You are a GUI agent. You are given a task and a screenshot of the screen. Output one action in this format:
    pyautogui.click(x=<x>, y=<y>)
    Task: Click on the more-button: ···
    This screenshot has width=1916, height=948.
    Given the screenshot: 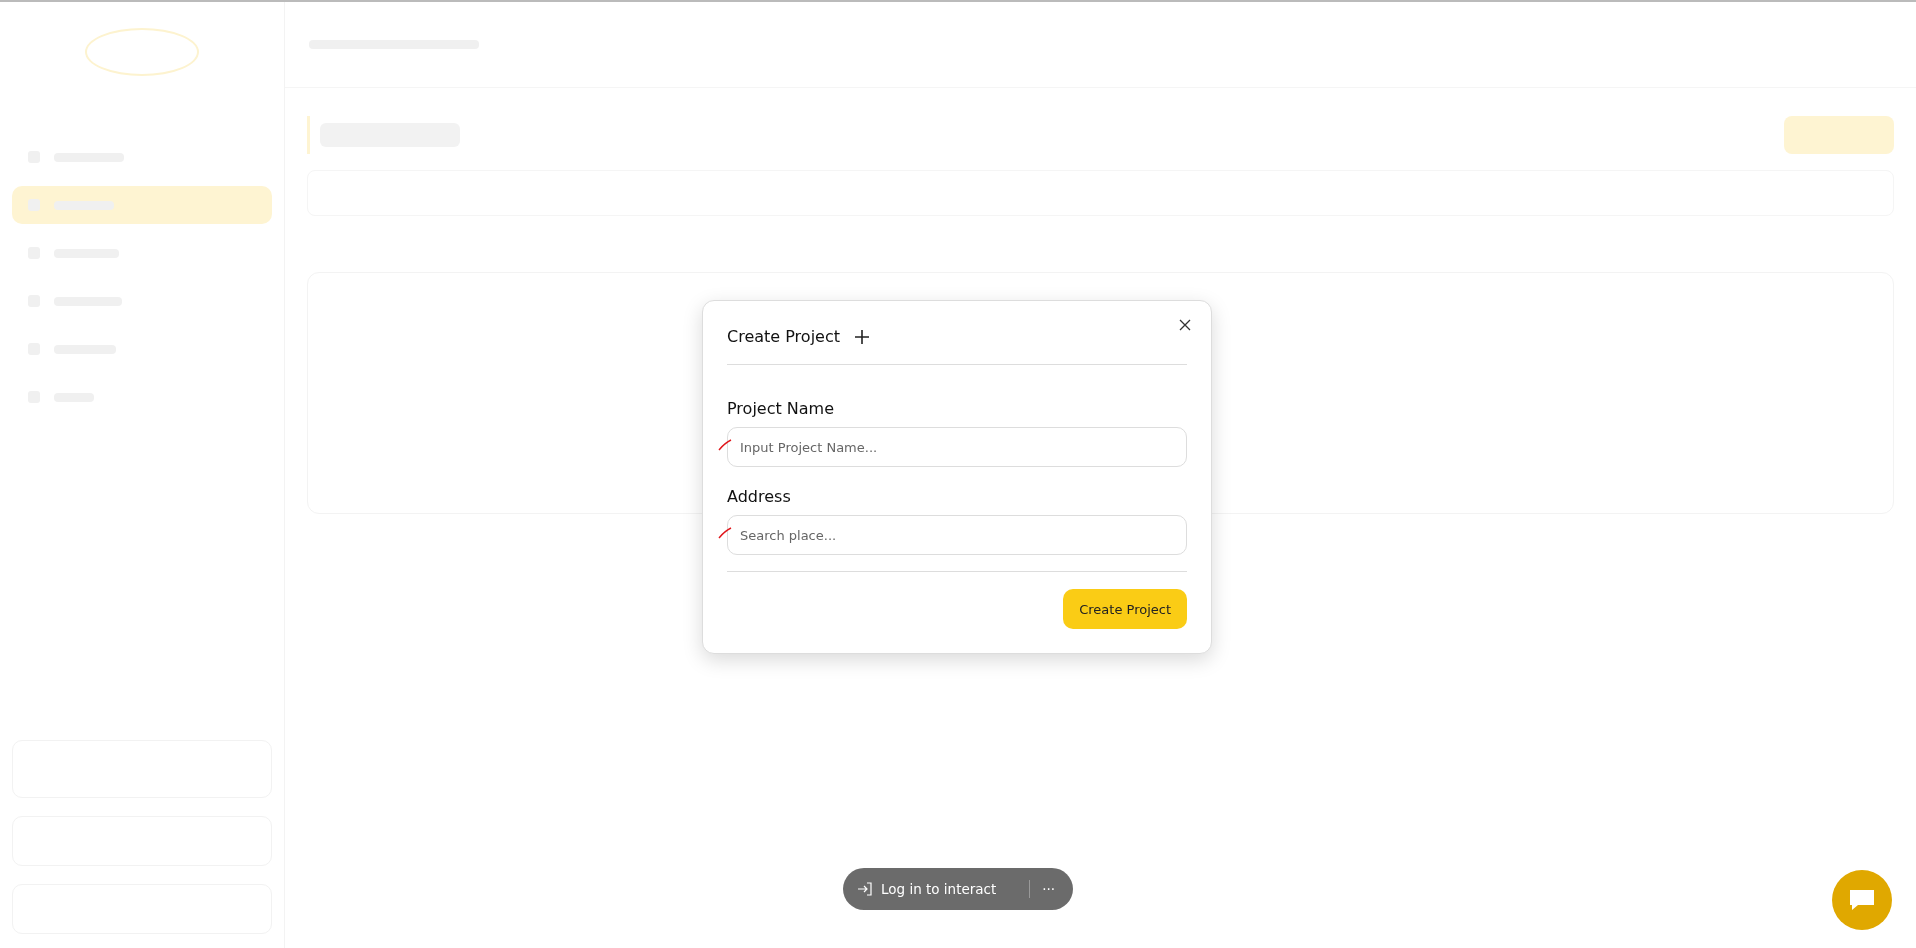 What is the action you would take?
    pyautogui.click(x=1048, y=889)
    